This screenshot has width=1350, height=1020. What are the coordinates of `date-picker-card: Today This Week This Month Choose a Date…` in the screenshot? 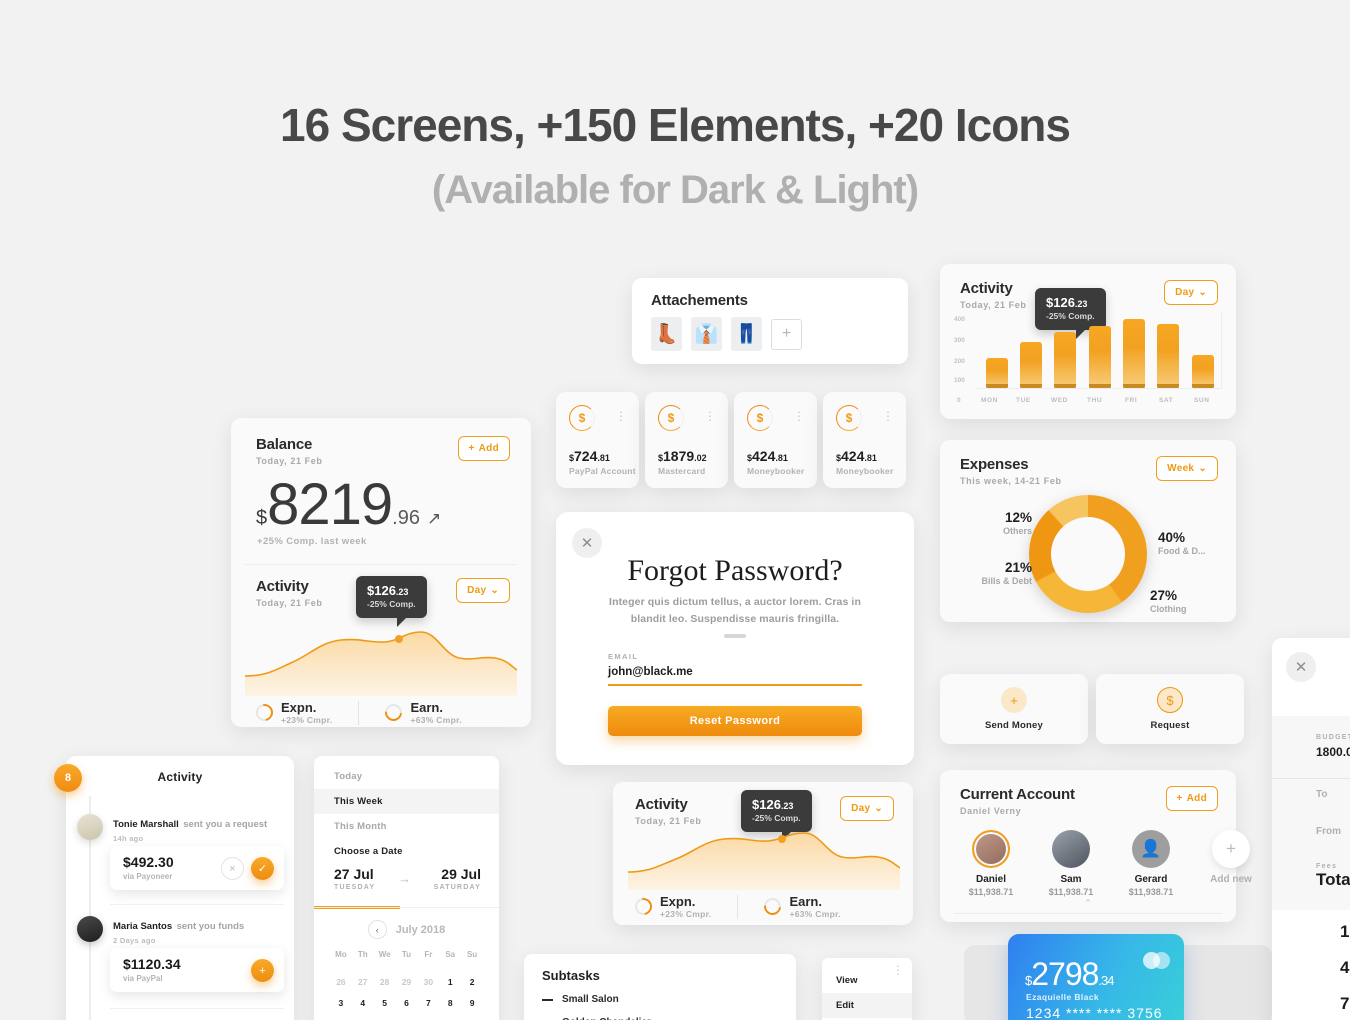 It's located at (406, 888).